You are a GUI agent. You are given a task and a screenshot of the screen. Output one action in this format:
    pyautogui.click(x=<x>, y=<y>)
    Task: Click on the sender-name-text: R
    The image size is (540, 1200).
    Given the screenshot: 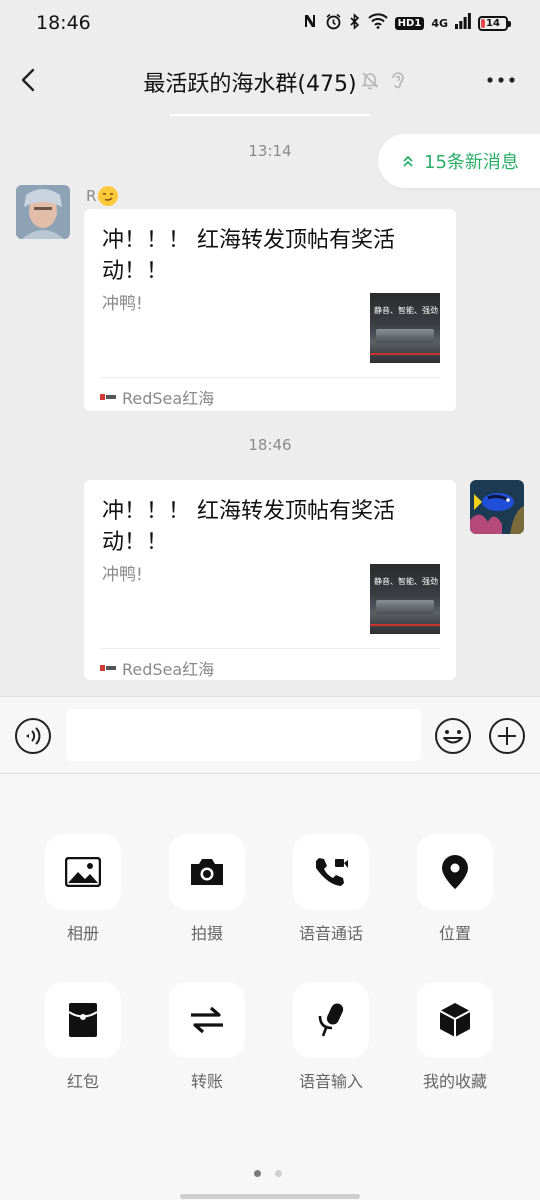 What is the action you would take?
    pyautogui.click(x=91, y=196)
    